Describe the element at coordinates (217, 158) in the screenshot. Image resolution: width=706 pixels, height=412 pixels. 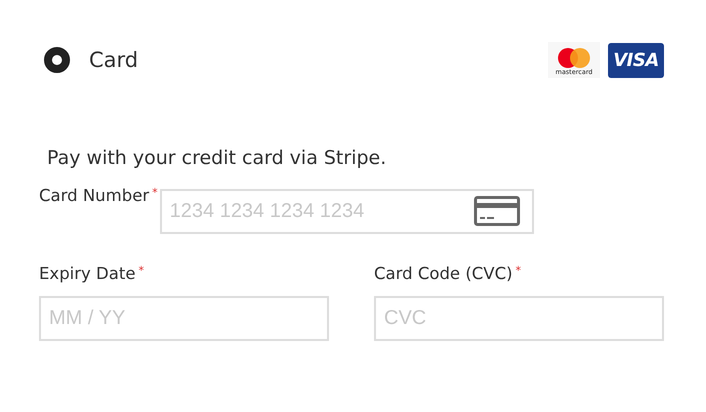
I see `description-text: Pay with your credit card via Stripe.` at that location.